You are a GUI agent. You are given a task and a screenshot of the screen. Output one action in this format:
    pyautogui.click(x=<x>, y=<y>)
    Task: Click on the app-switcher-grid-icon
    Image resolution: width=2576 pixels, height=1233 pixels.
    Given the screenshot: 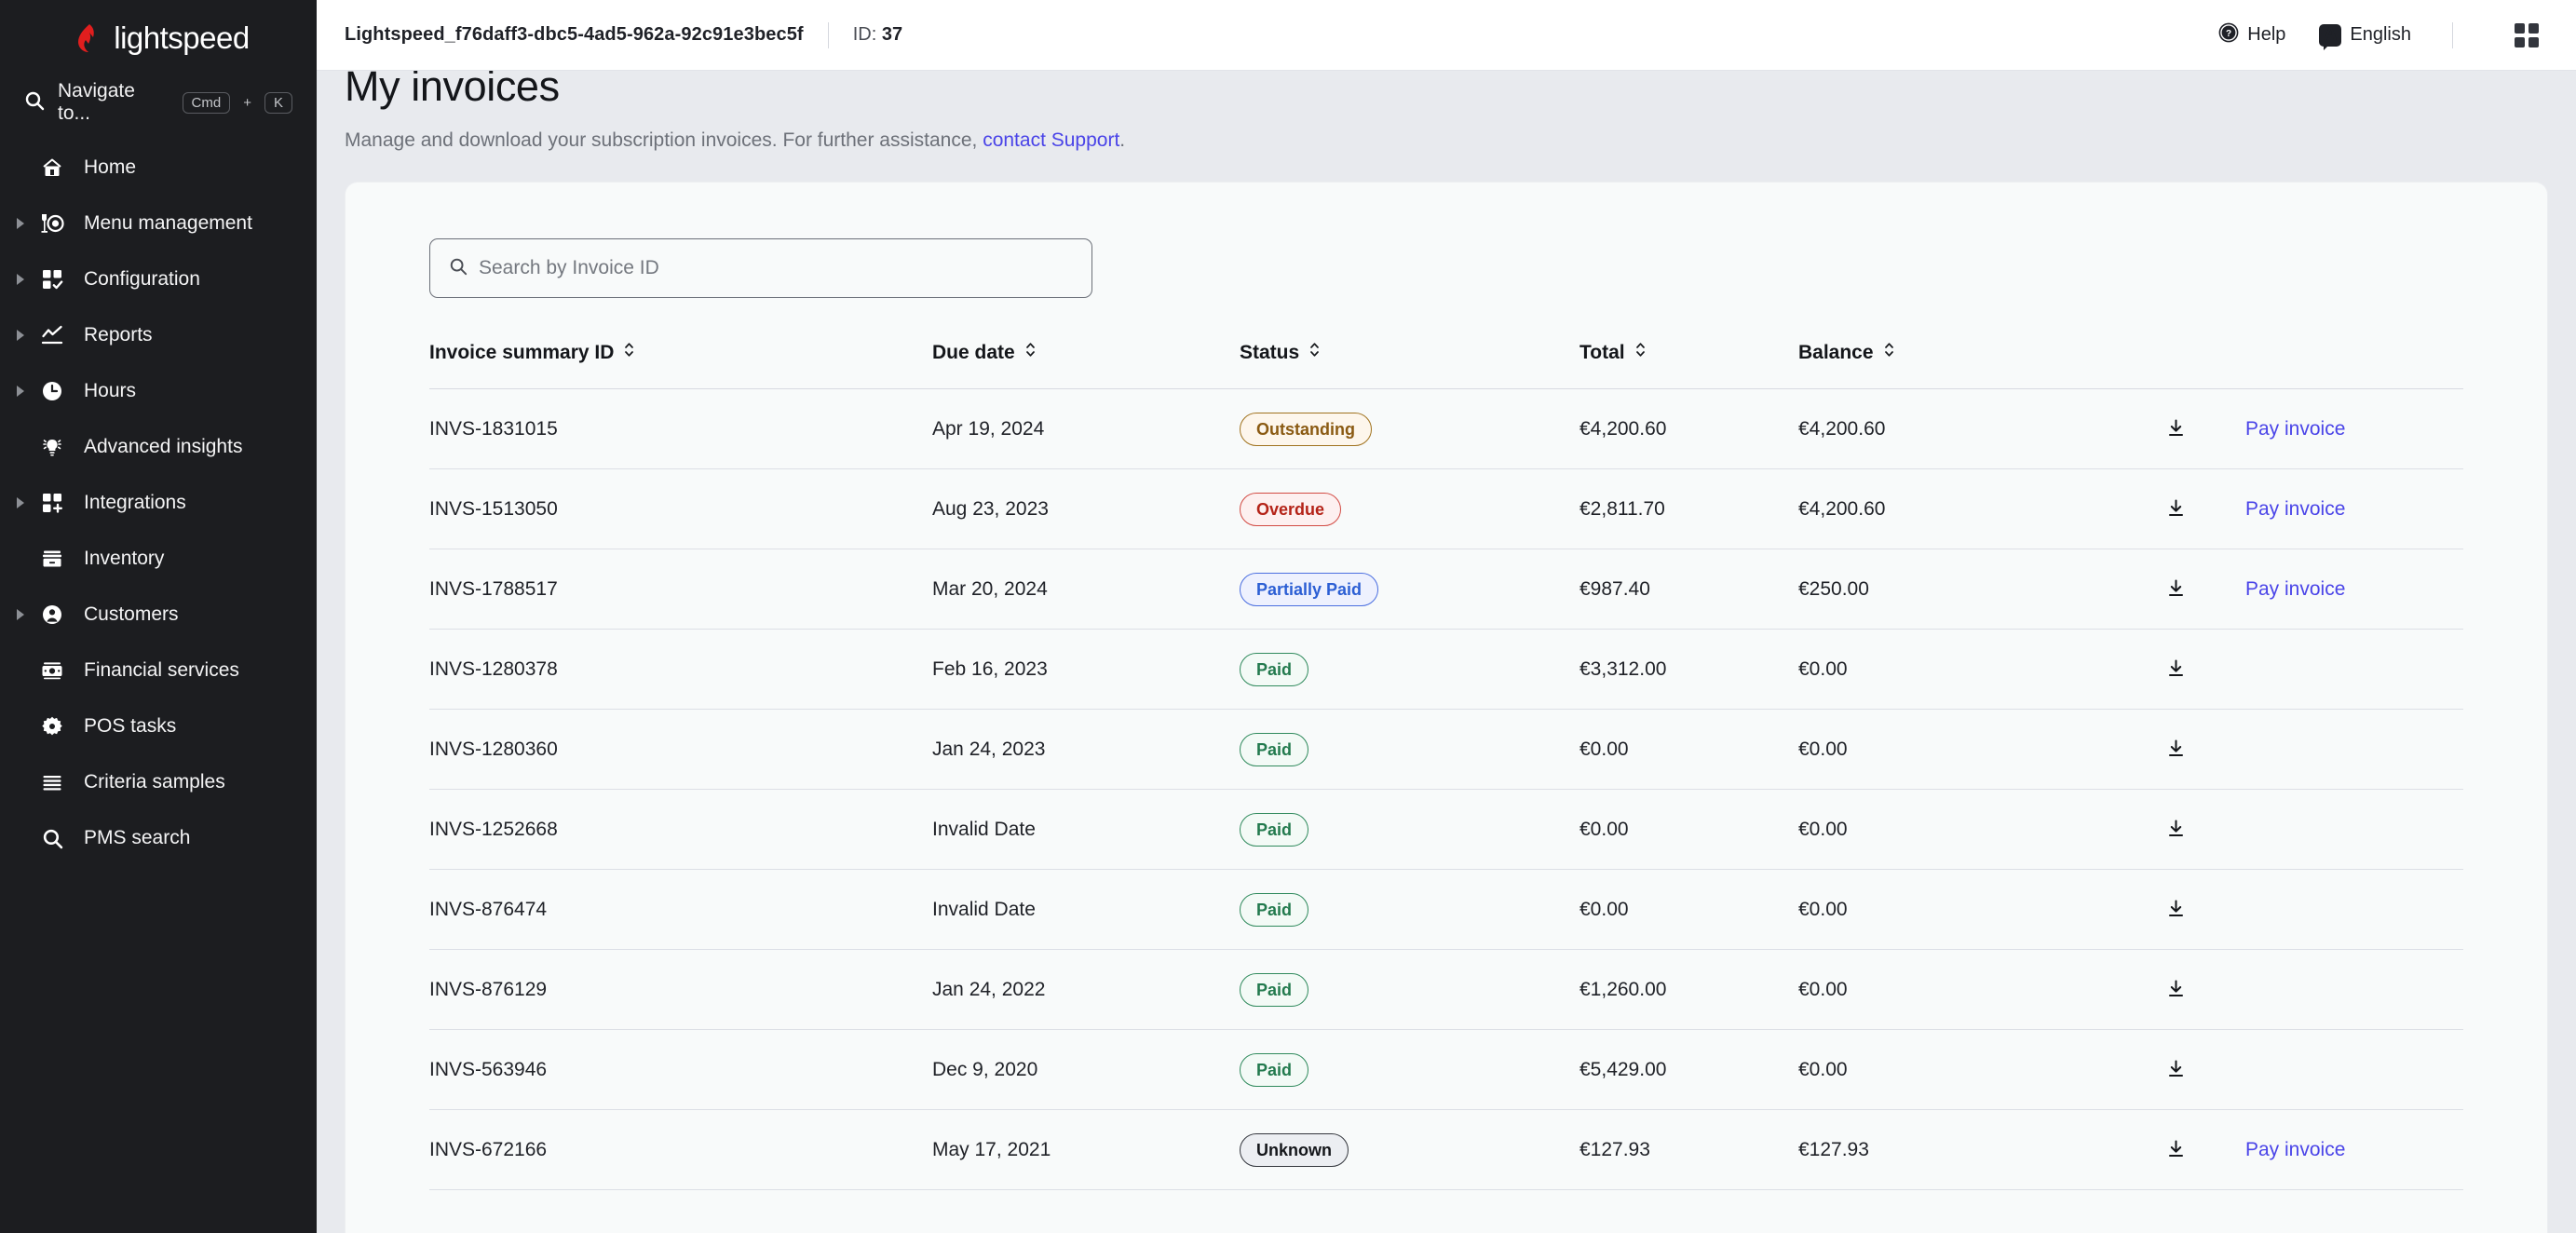 What is the action you would take?
    pyautogui.click(x=2527, y=34)
    